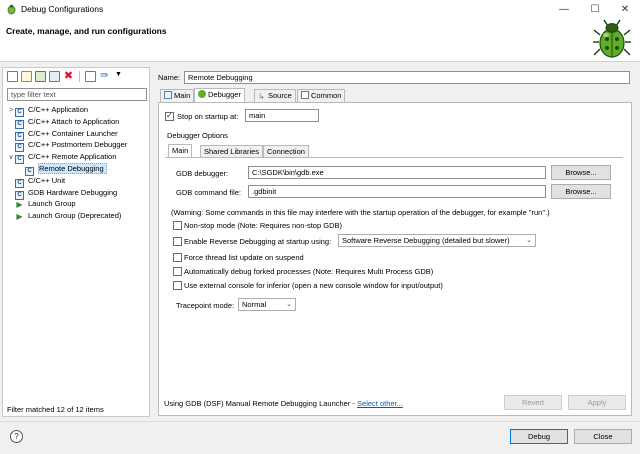  I want to click on delete-icon: ✖, so click(68, 76).